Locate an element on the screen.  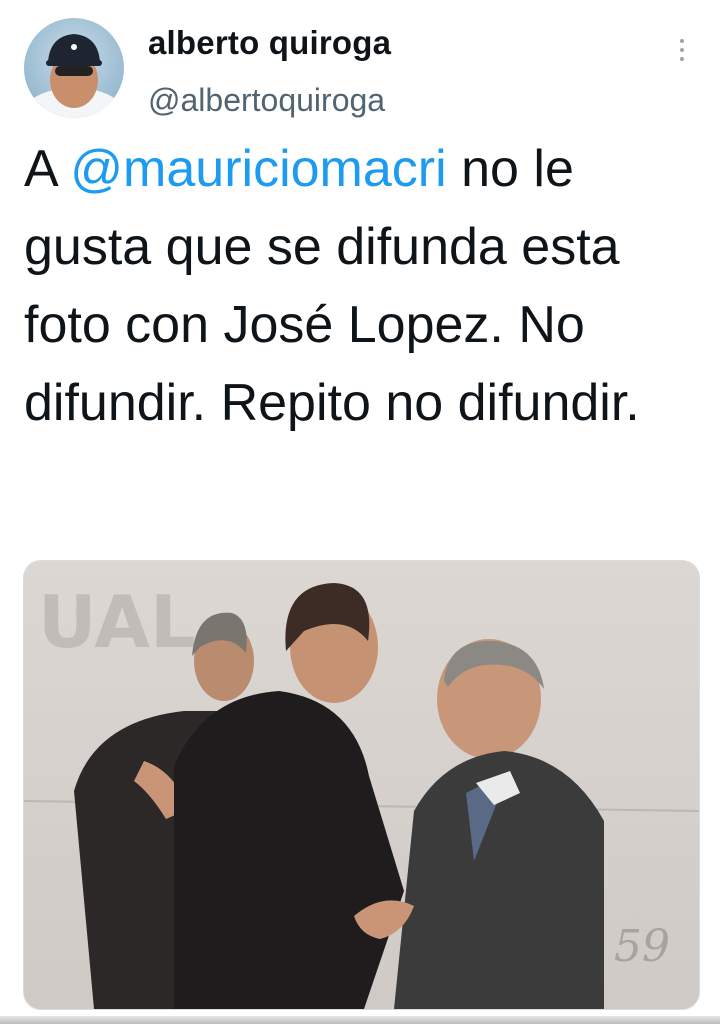
photo-corner-mark: 59 is located at coordinates (642, 946).